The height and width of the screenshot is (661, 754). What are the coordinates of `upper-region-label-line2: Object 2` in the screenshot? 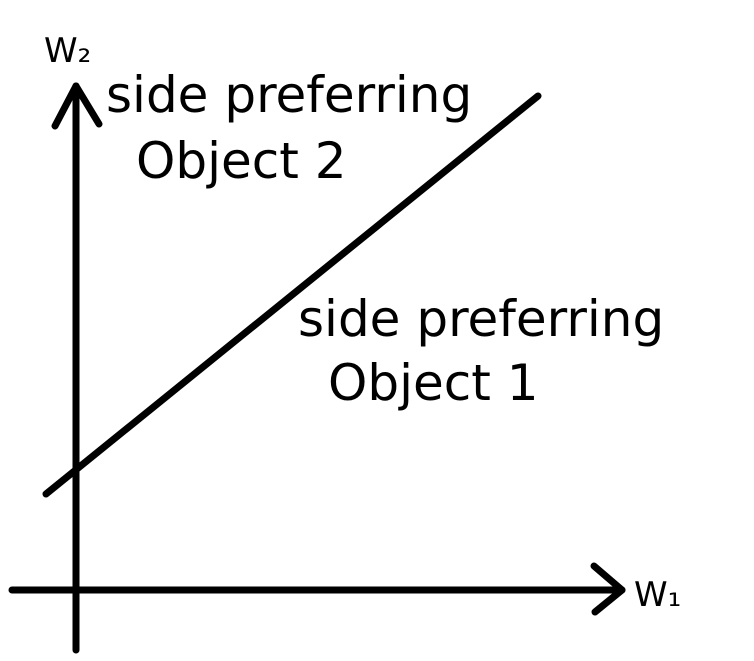 It's located at (241, 161).